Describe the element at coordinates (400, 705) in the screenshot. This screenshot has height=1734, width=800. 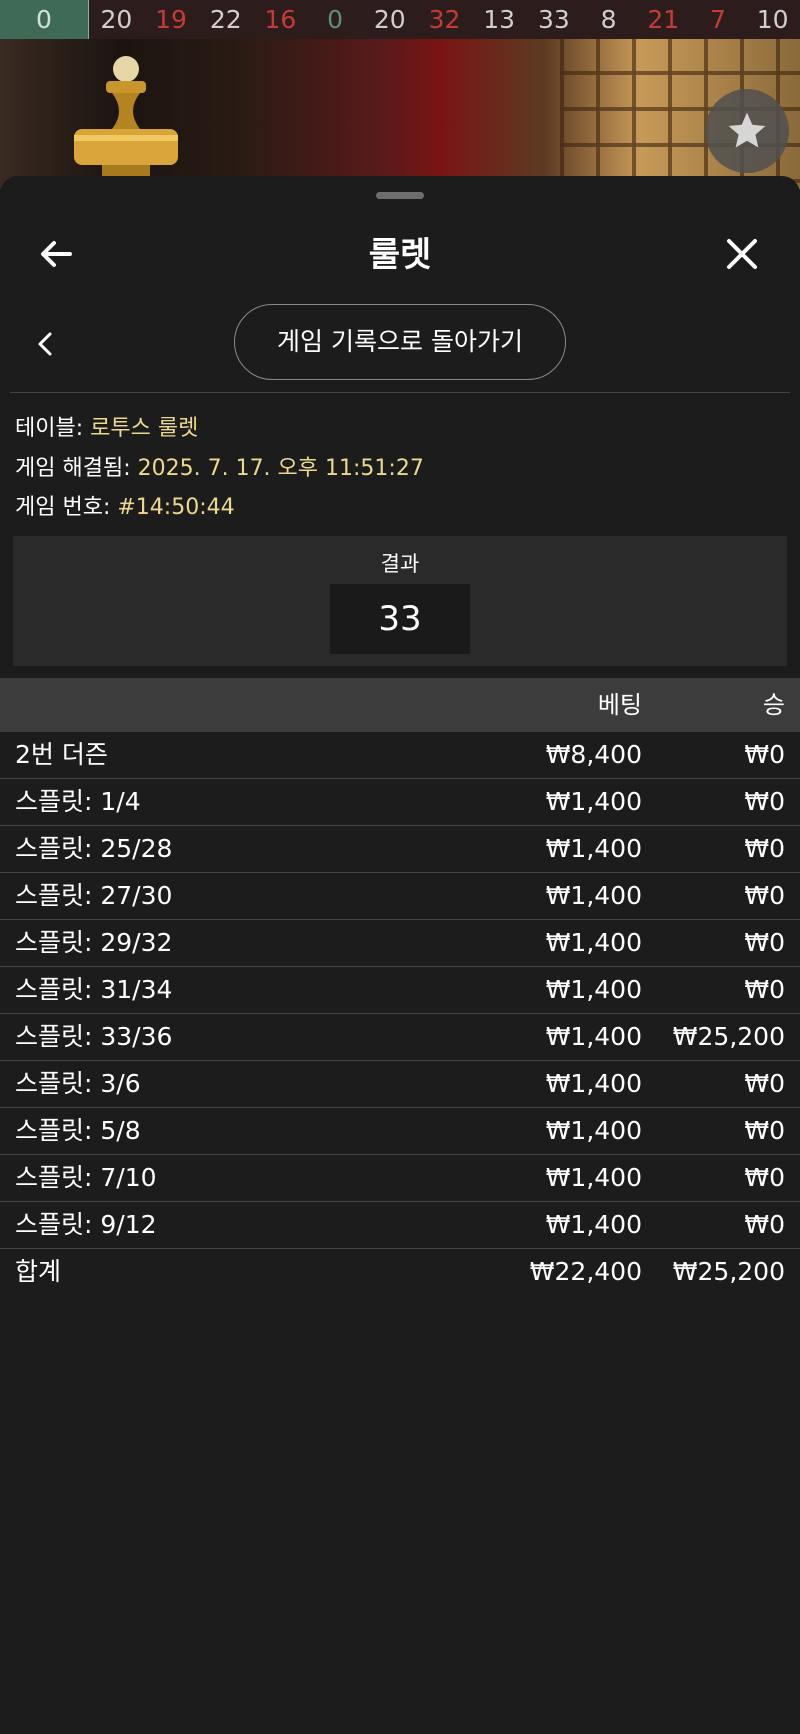
I see `table-header: 베팅 승` at that location.